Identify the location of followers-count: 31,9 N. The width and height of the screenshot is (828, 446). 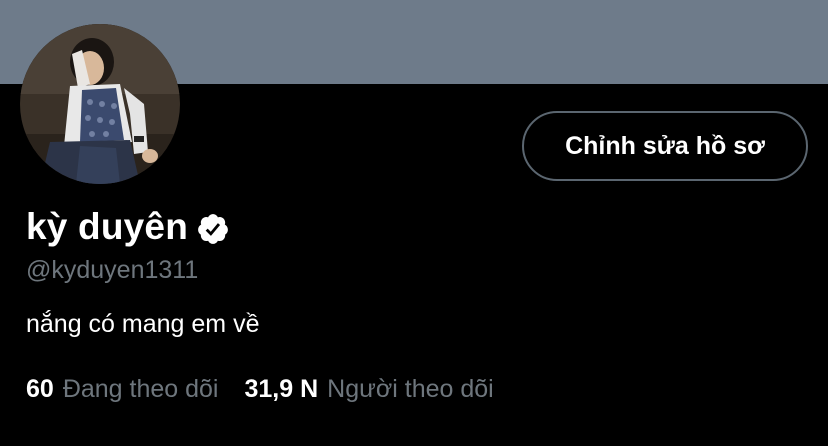
(281, 389).